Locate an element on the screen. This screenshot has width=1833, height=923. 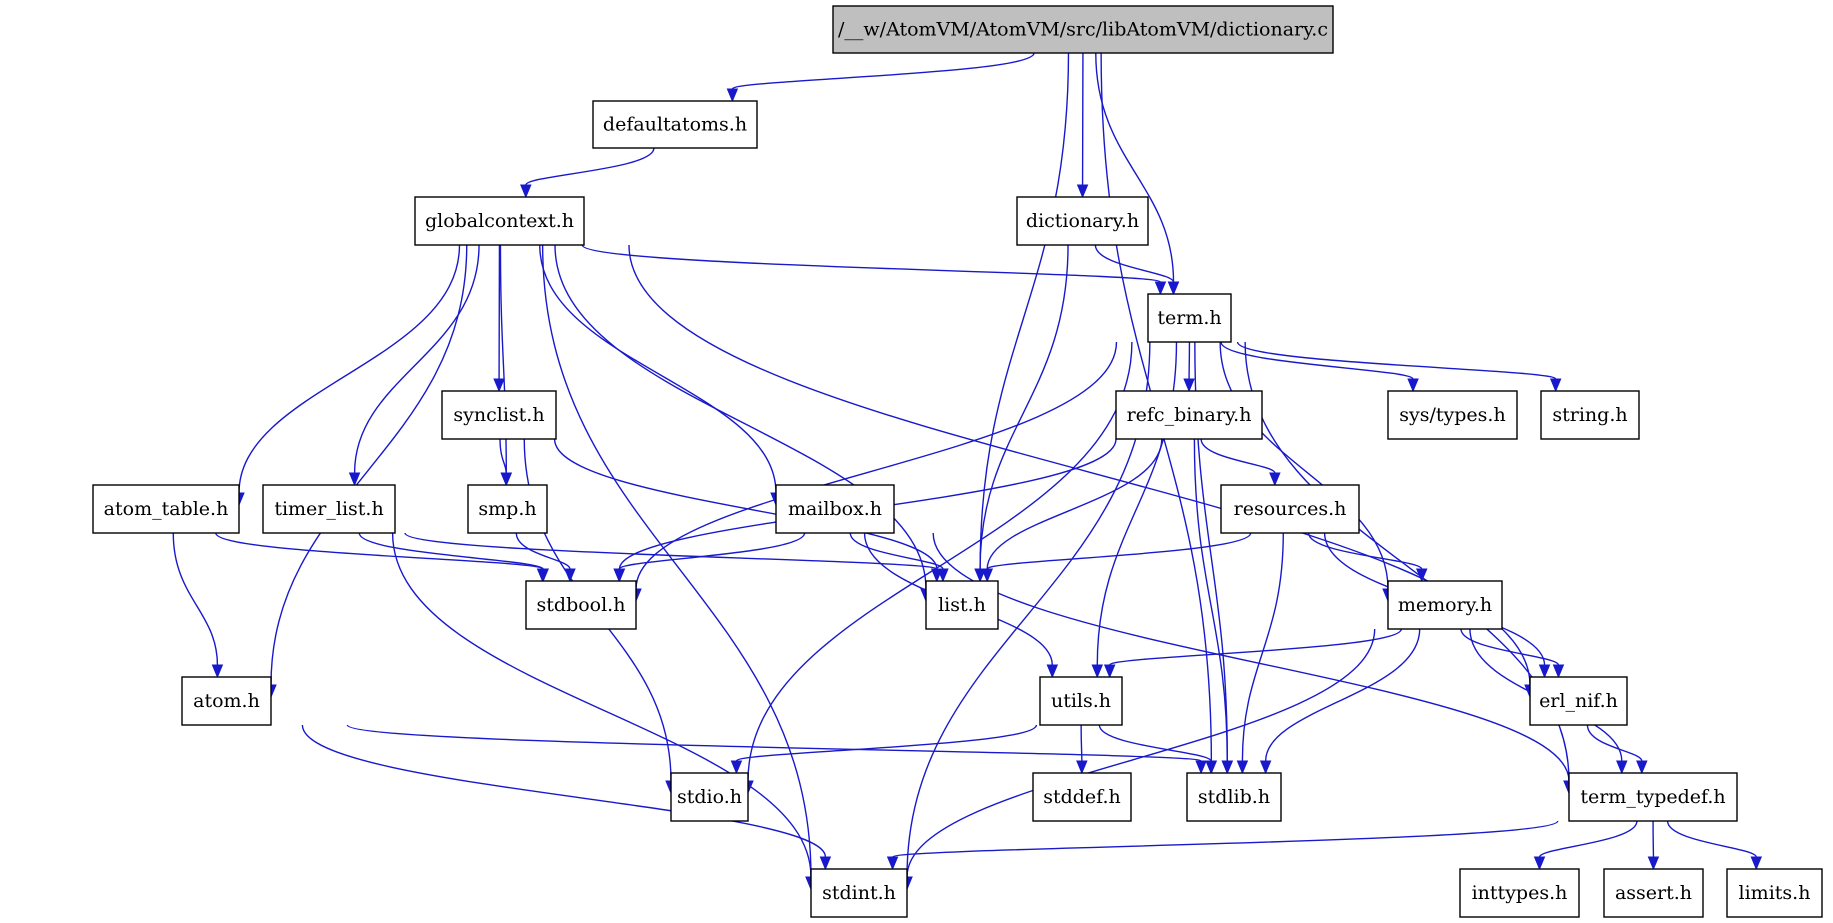
node-label: mailbox.h is located at coordinates (835, 509).